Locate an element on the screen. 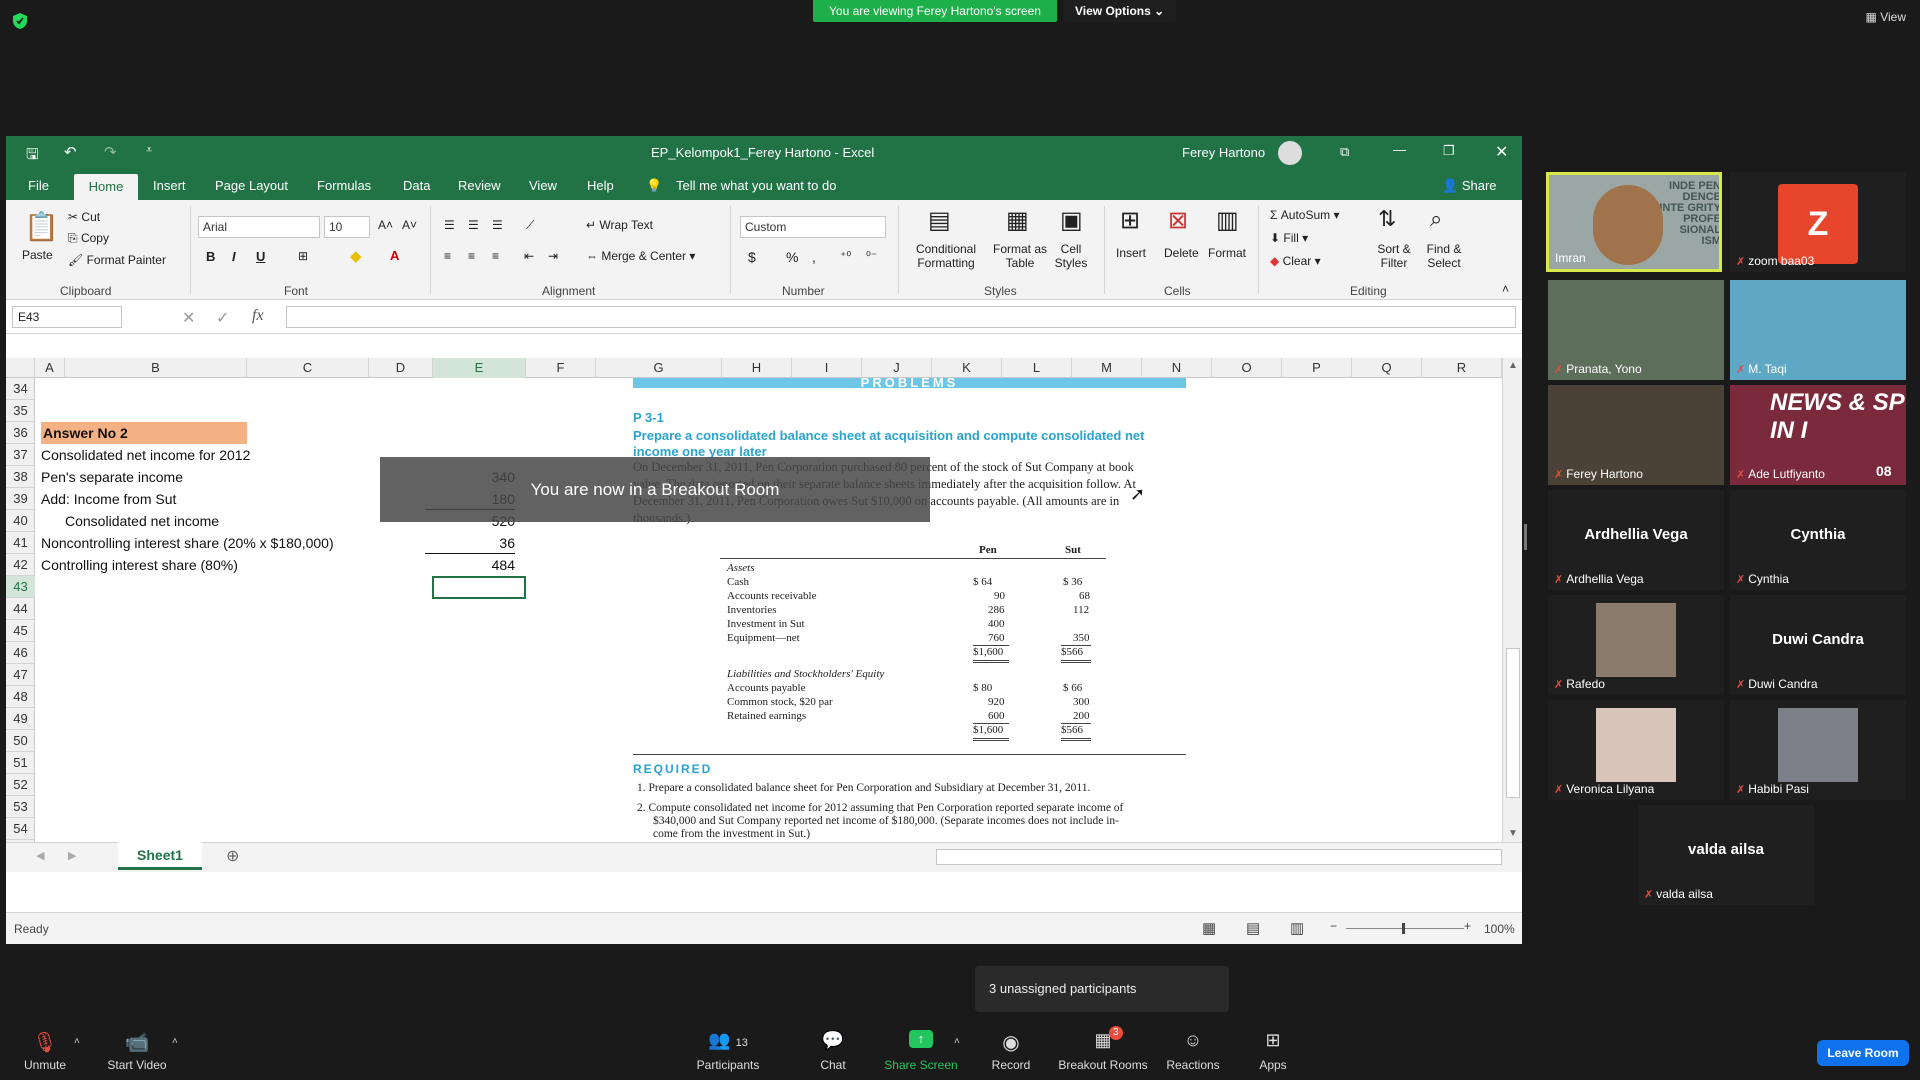 Image resolution: width=1920 pixels, height=1080 pixels. align-middle-icon: ☰ is located at coordinates (473, 225).